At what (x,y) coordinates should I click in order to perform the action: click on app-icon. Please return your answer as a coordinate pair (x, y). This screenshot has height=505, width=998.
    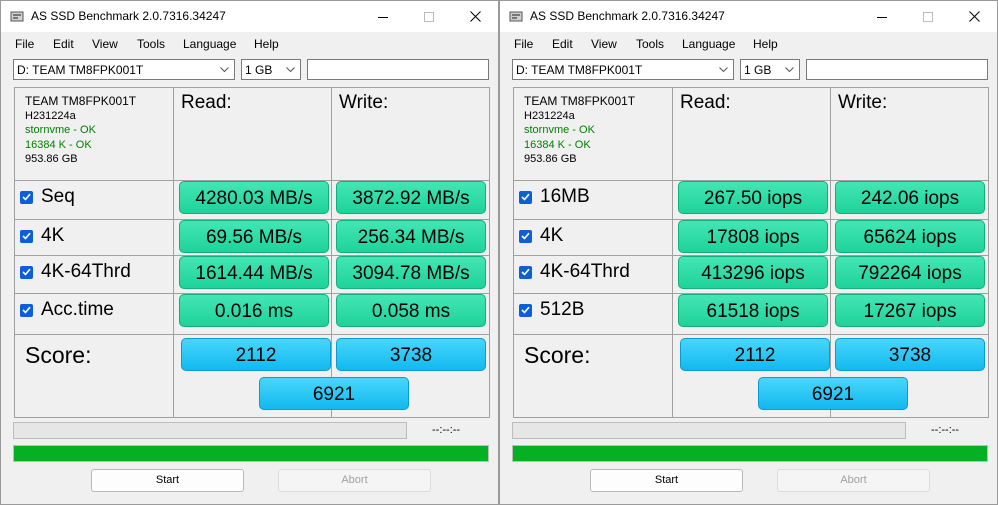
    Looking at the image, I should click on (17, 16).